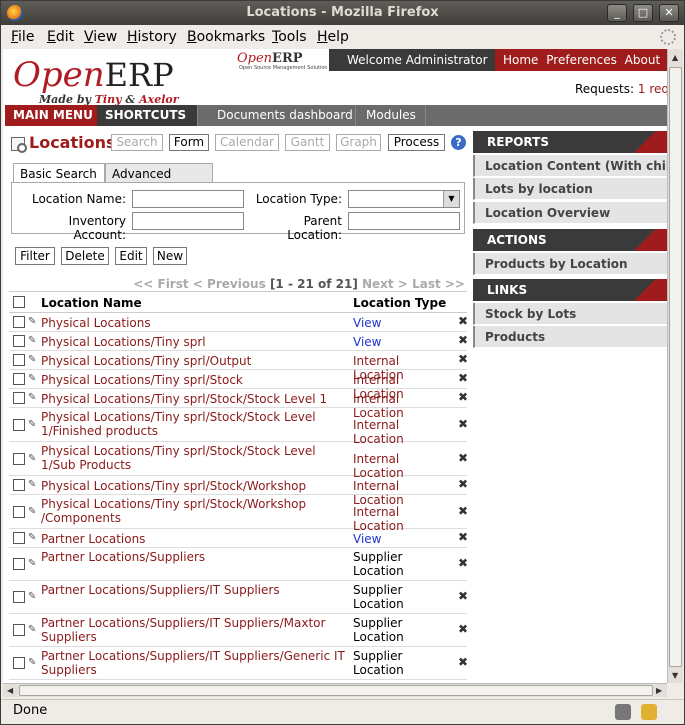 The image size is (685, 725). What do you see at coordinates (570, 337) in the screenshot?
I see `link-products: Products` at bounding box center [570, 337].